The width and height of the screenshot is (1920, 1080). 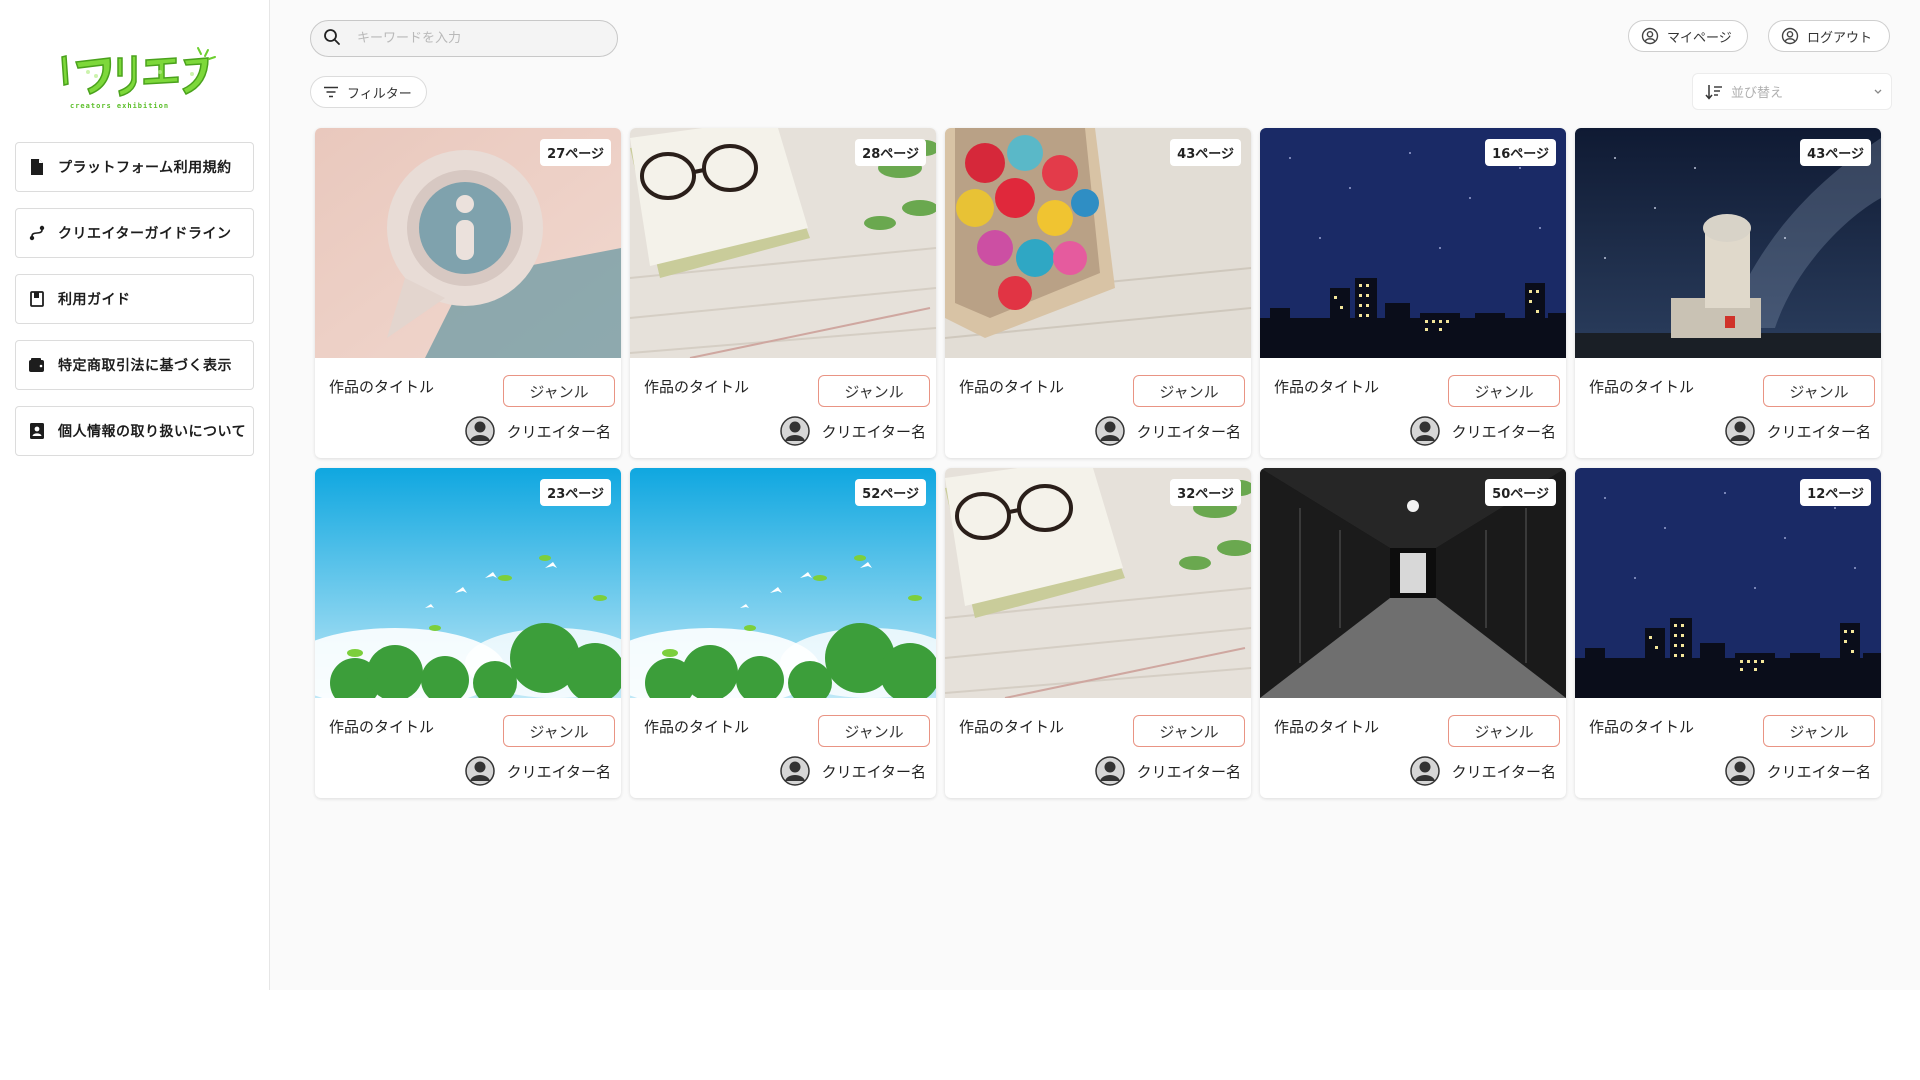 I want to click on search-bar, so click(x=464, y=38).